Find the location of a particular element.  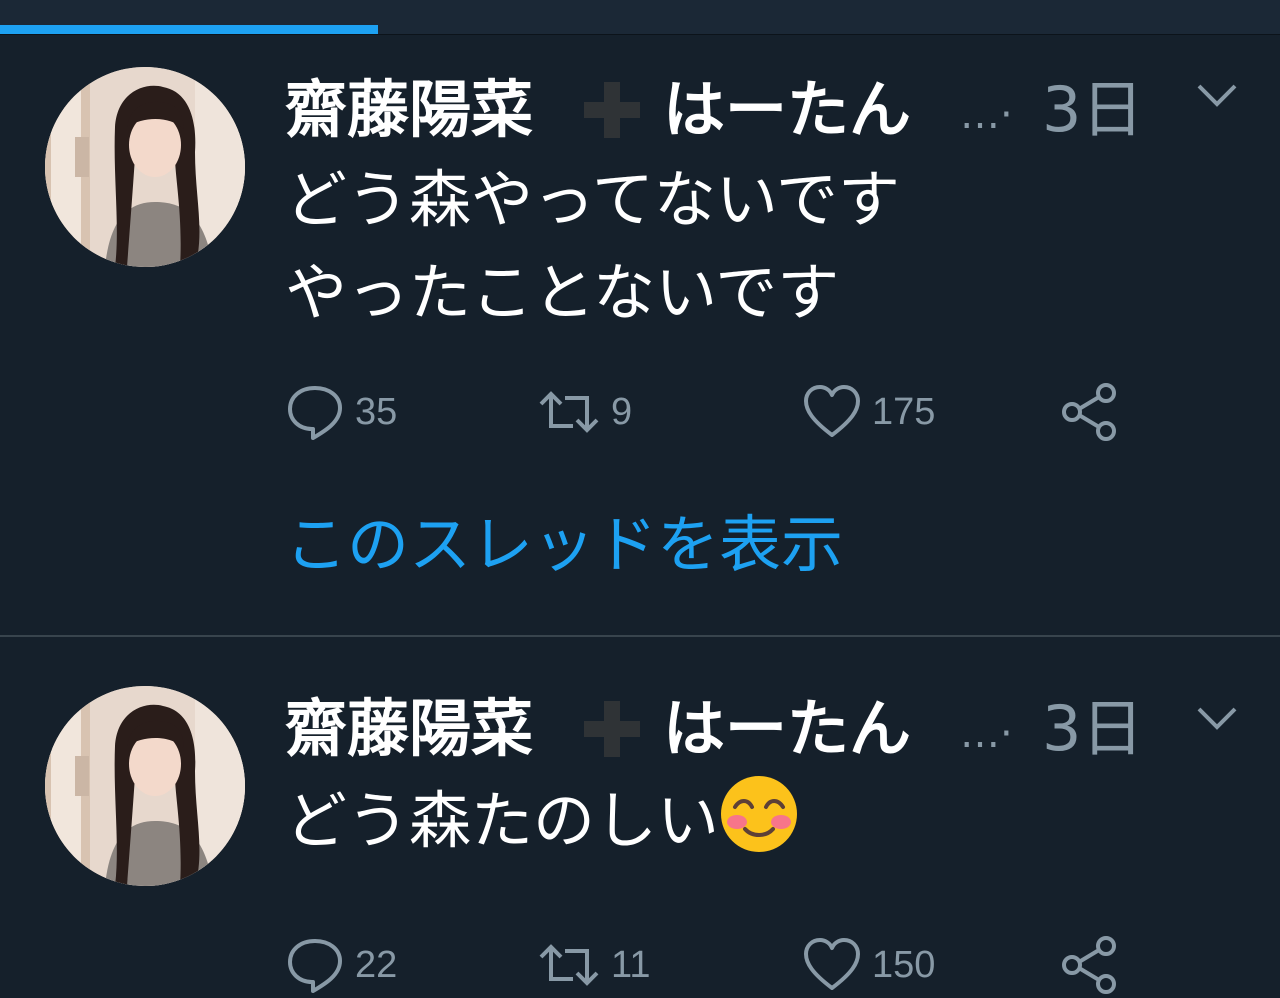

like-count: 150 is located at coordinates (904, 964).